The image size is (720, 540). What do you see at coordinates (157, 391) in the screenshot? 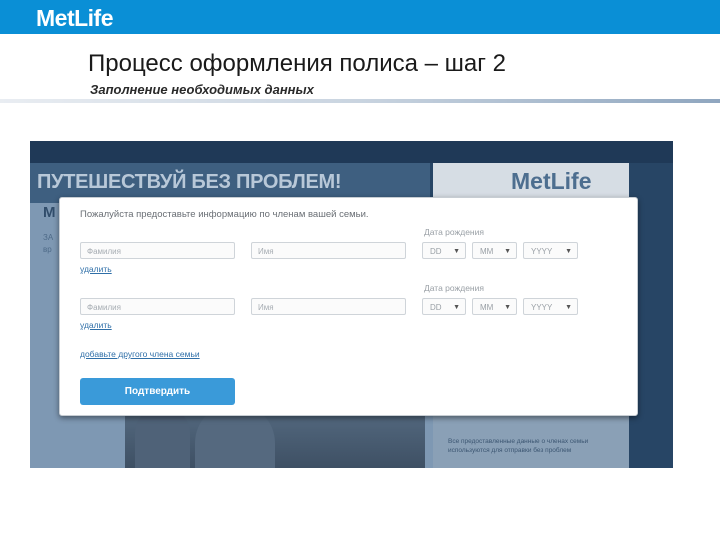
I see `submit-button: Подтвердить` at bounding box center [157, 391].